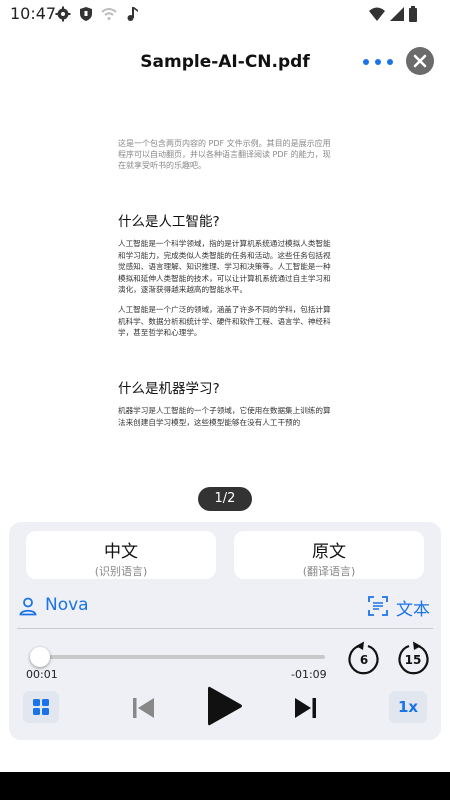 The image size is (450, 800). What do you see at coordinates (39, 657) in the screenshot?
I see `progress-thumb` at bounding box center [39, 657].